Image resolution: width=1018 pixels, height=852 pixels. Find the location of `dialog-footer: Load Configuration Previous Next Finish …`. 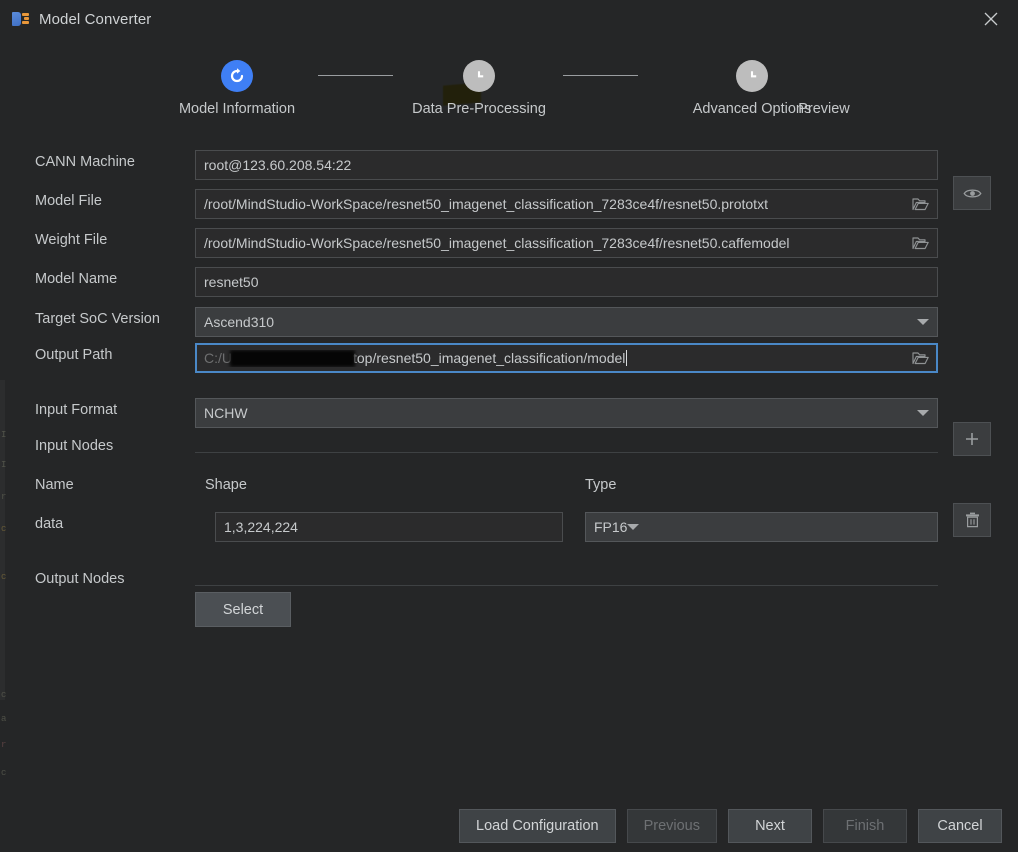

dialog-footer: Load Configuration Previous Next Finish … is located at coordinates (509, 826).